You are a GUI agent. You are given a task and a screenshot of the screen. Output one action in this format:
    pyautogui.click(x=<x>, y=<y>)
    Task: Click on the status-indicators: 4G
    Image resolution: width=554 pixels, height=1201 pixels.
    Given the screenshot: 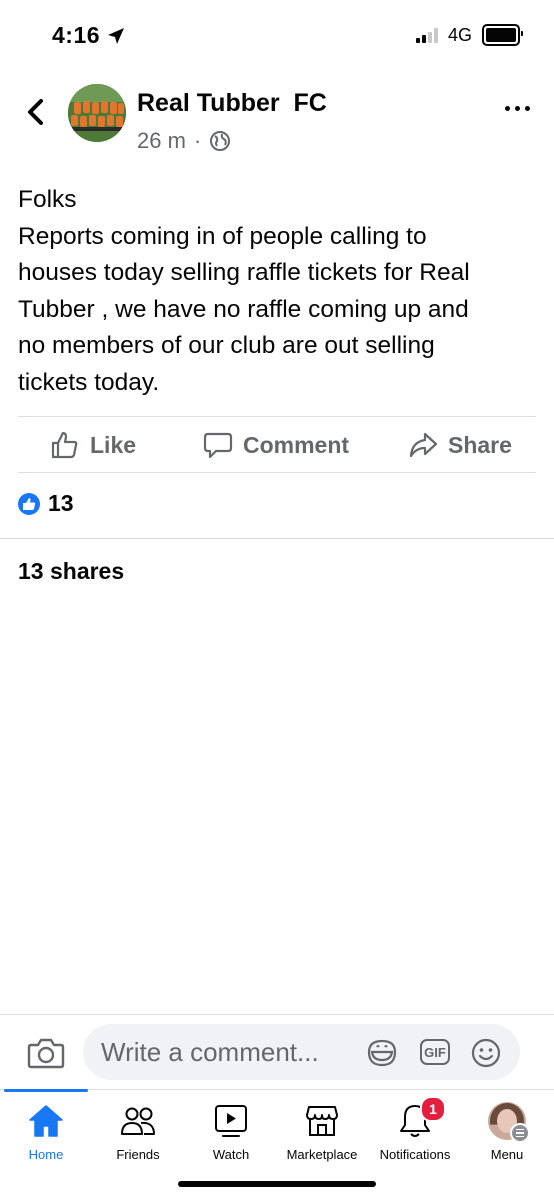 What is the action you would take?
    pyautogui.click(x=469, y=35)
    